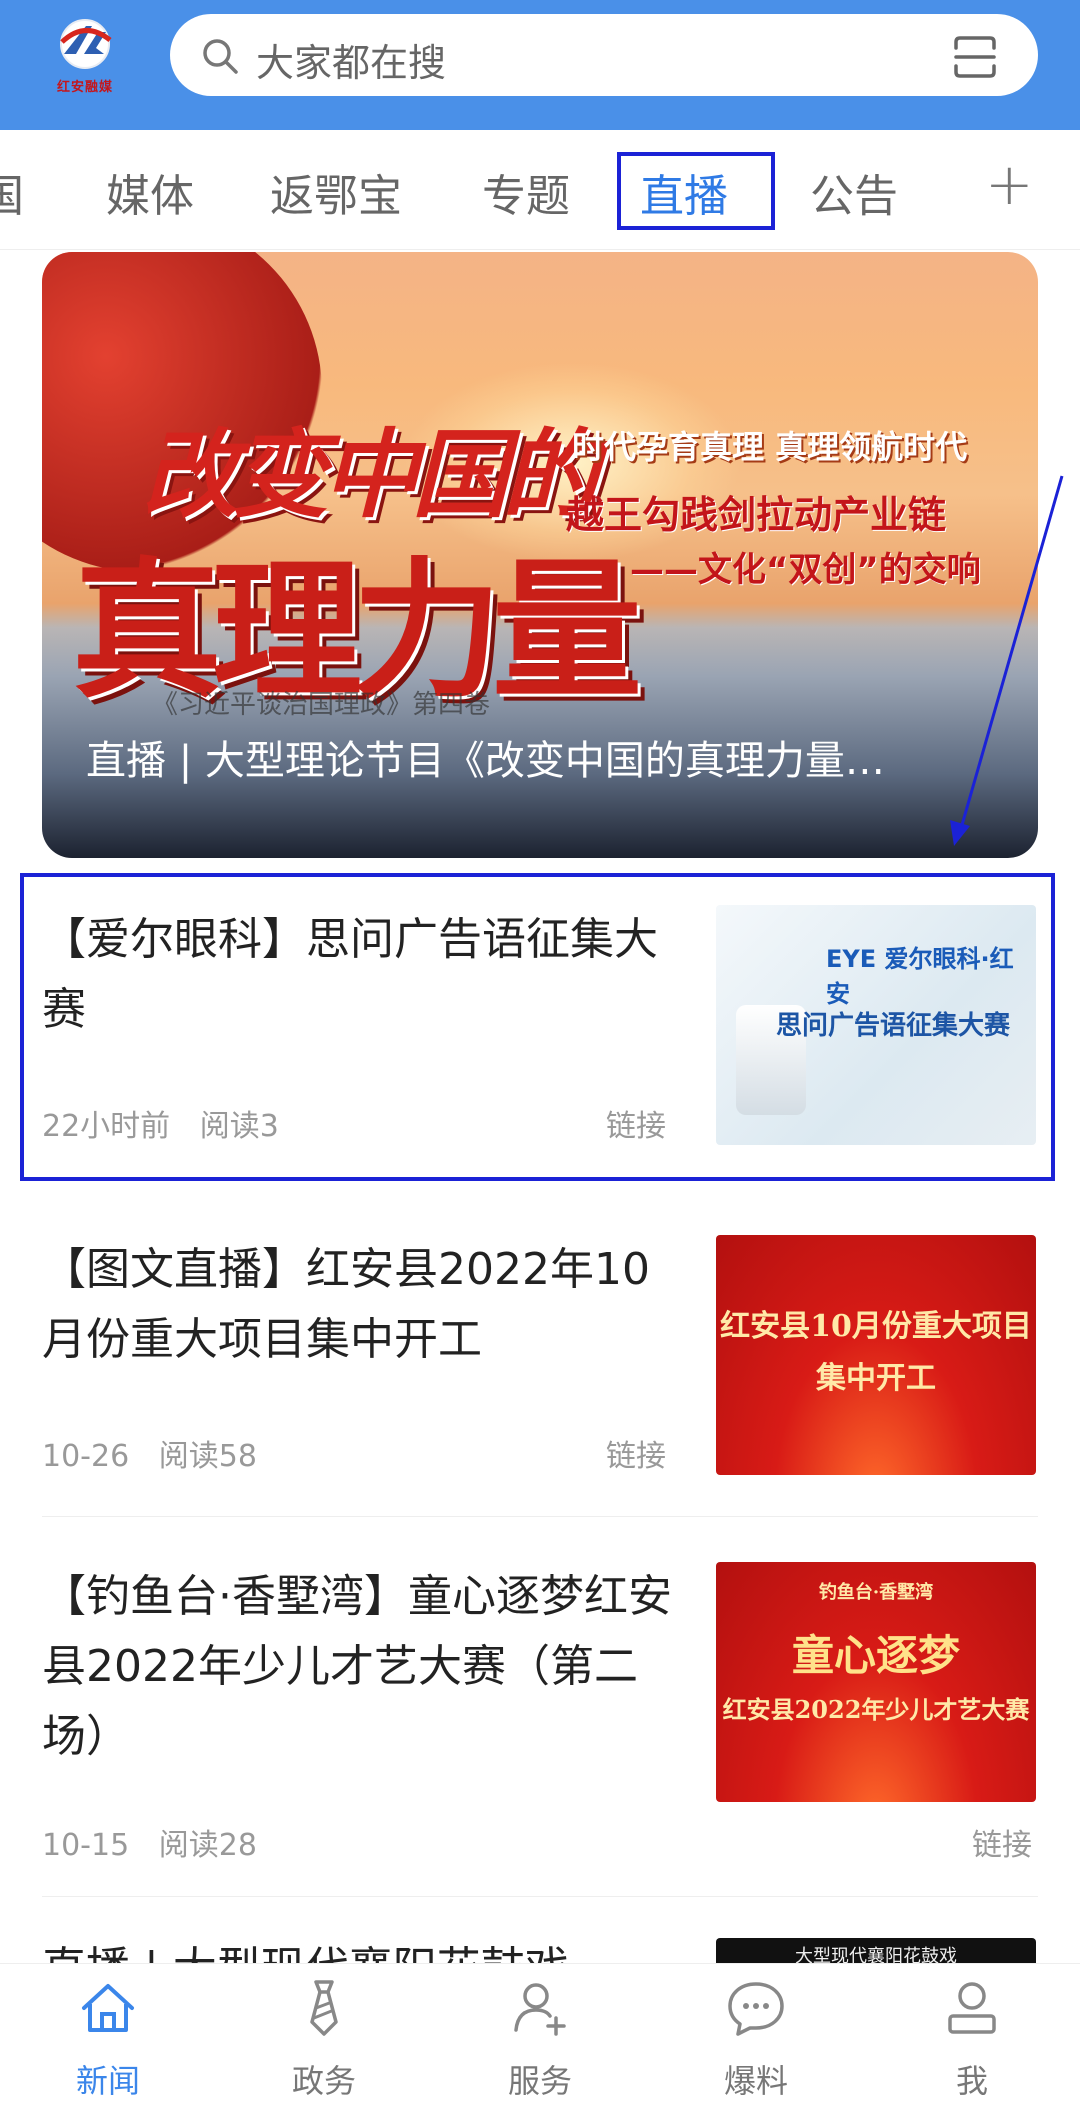 The image size is (1080, 2113). Describe the element at coordinates (972, 2038) in the screenshot. I see `nav-profile: 我` at that location.